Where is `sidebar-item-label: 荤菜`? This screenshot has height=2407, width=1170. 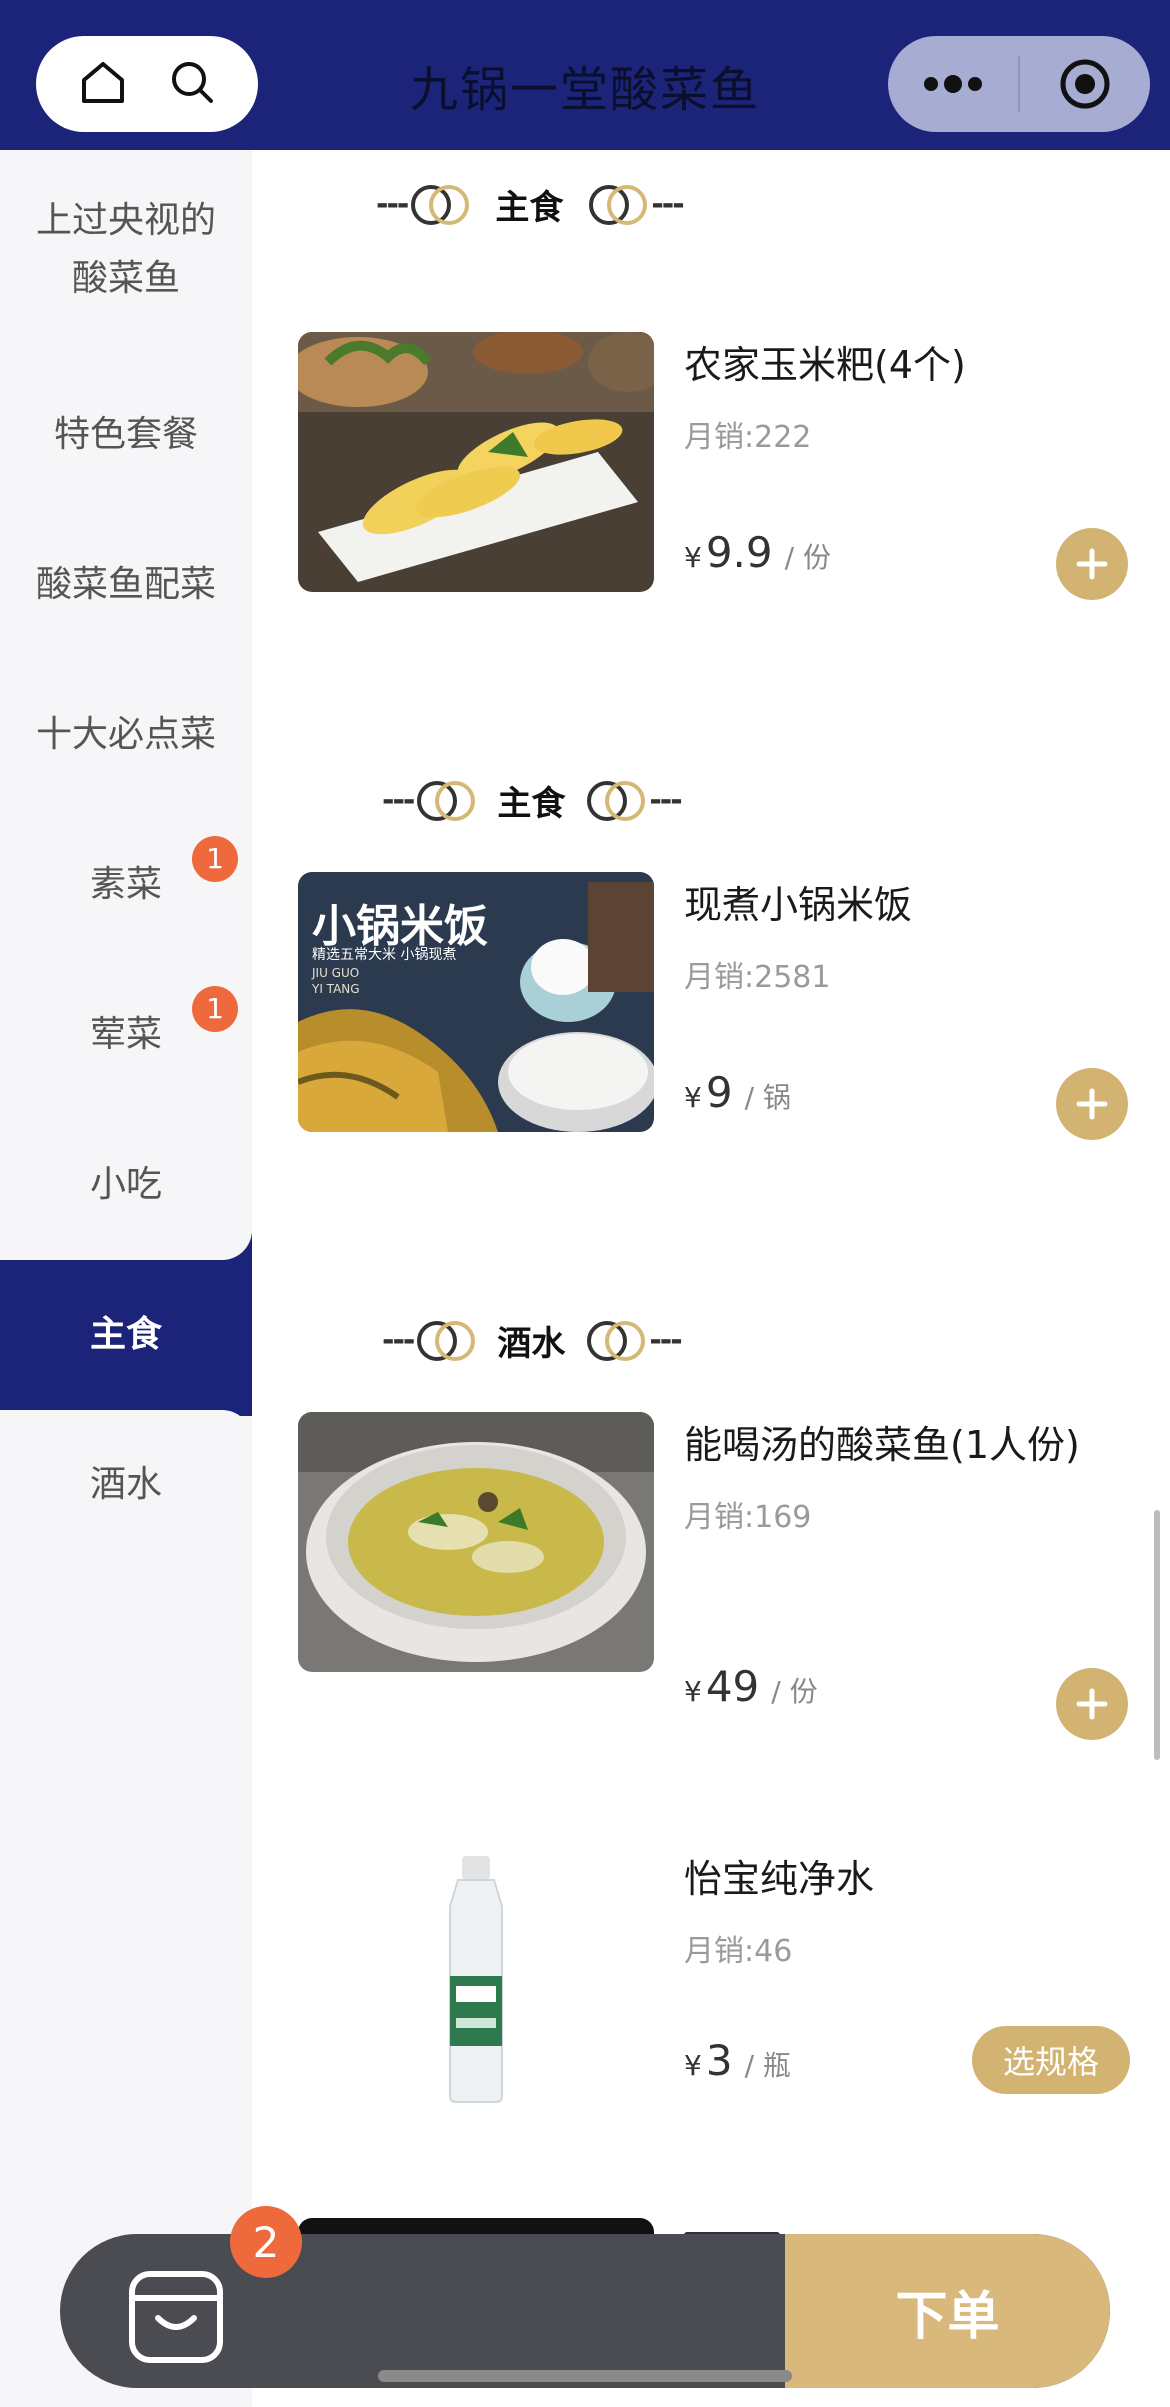
sidebar-item-label: 荤菜 is located at coordinates (125, 1034).